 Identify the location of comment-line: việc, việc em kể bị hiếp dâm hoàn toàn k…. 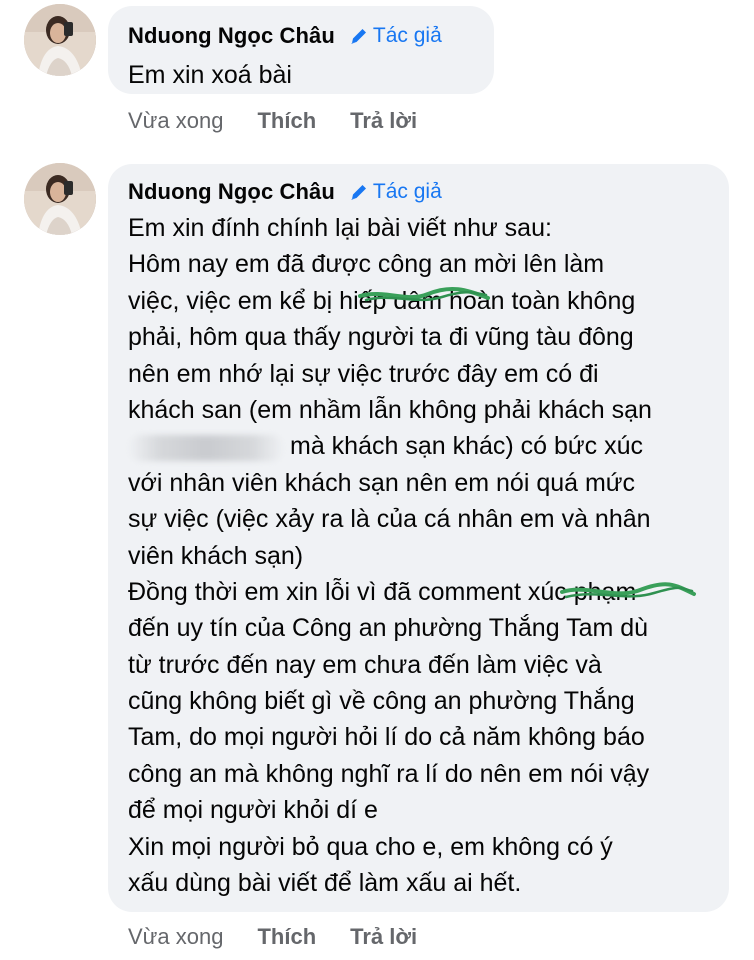
(382, 300).